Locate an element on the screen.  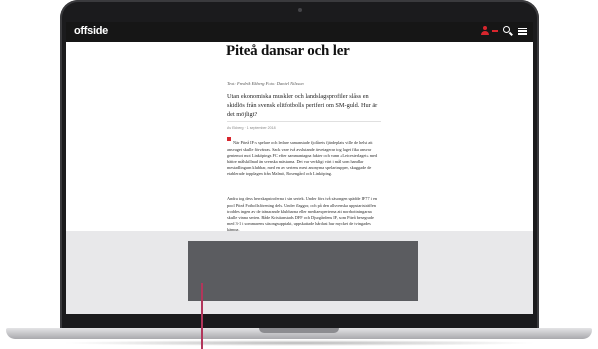
laptop-base-notch is located at coordinates (299, 330).